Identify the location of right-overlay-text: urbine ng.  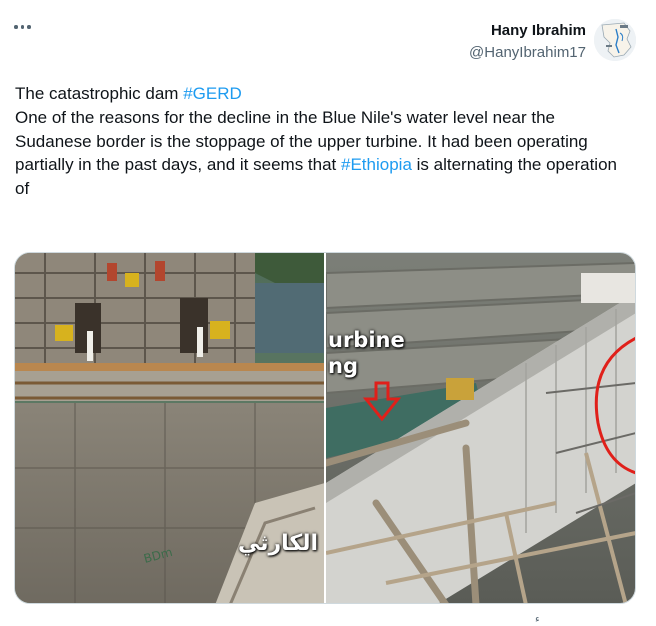
(366, 353).